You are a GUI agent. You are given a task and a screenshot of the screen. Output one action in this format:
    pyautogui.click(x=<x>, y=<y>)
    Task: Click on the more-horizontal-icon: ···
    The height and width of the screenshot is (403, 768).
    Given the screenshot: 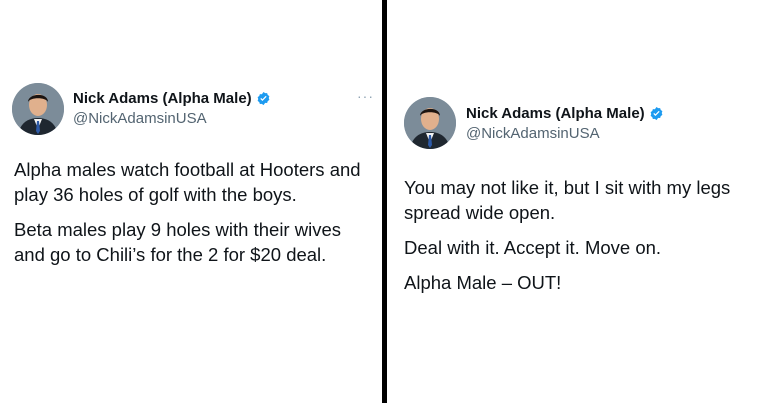 What is the action you would take?
    pyautogui.click(x=365, y=96)
    